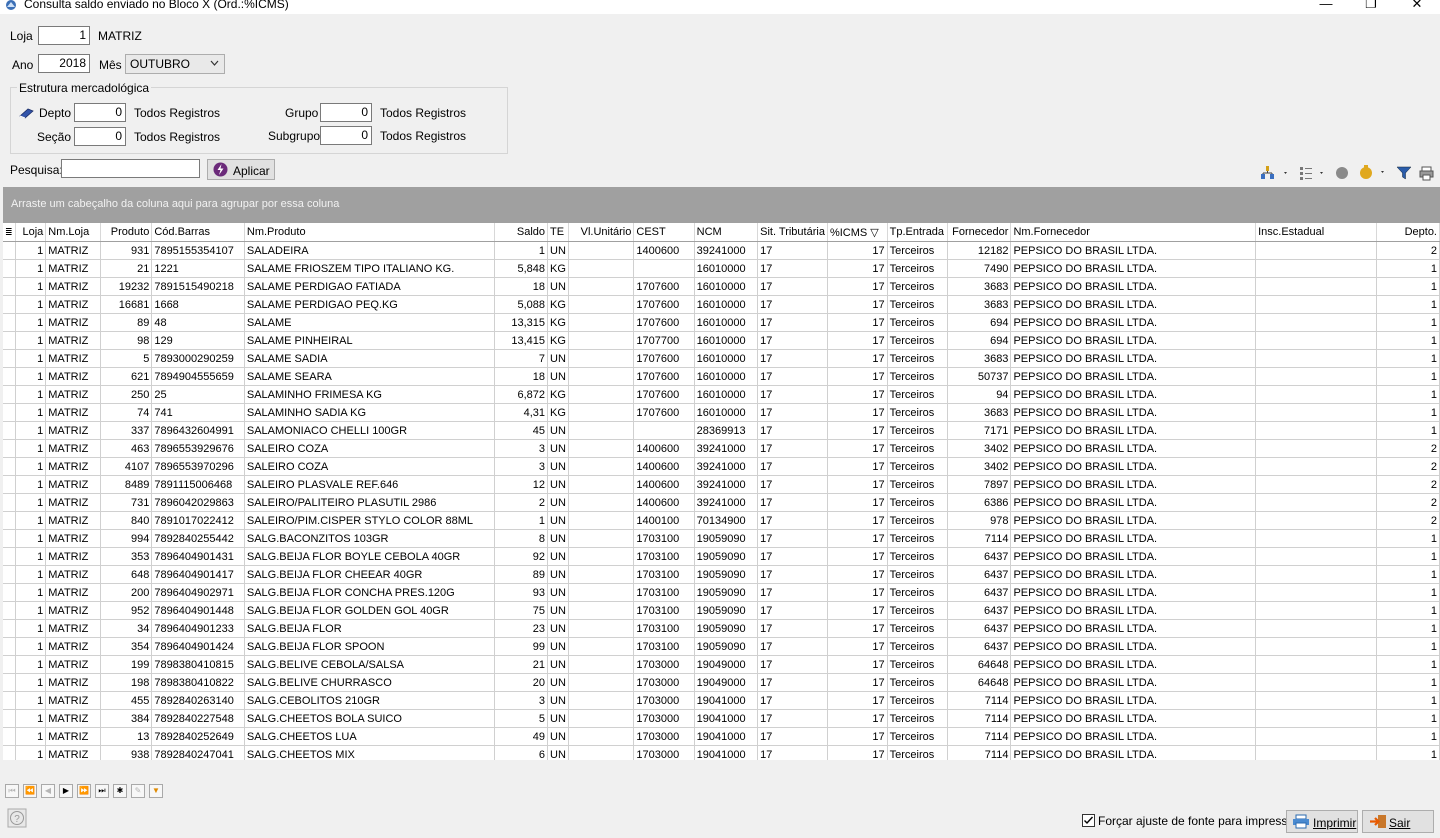  What do you see at coordinates (726, 250) in the screenshot?
I see `table-cell: 39241000` at bounding box center [726, 250].